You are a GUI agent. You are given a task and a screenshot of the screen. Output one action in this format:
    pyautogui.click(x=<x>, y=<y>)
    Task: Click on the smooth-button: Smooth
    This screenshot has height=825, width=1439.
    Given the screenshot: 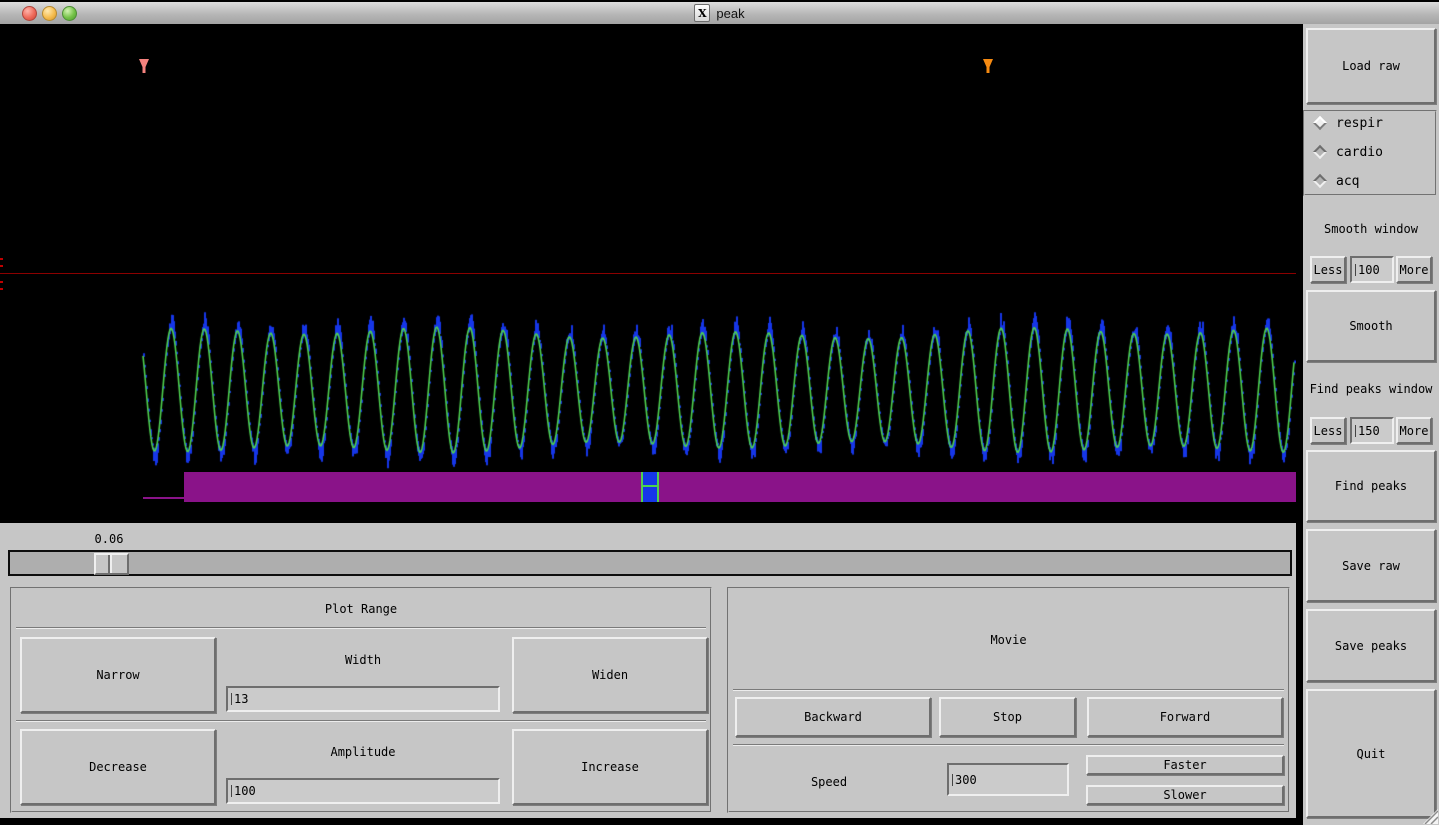 What is the action you would take?
    pyautogui.click(x=1371, y=326)
    